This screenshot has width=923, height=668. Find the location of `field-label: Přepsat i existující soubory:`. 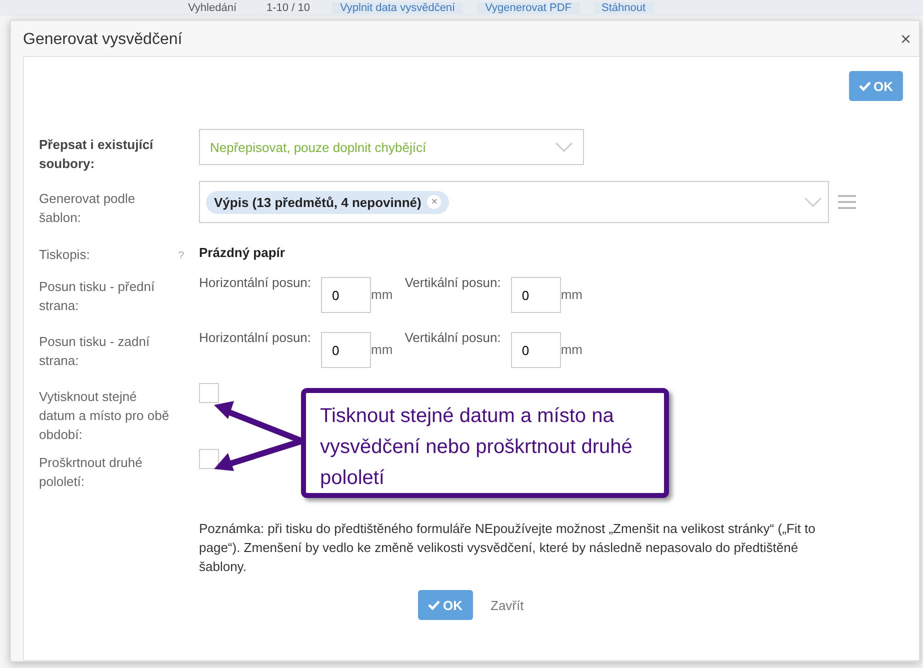

field-label: Přepsat i existující soubory: is located at coordinates (96, 154).